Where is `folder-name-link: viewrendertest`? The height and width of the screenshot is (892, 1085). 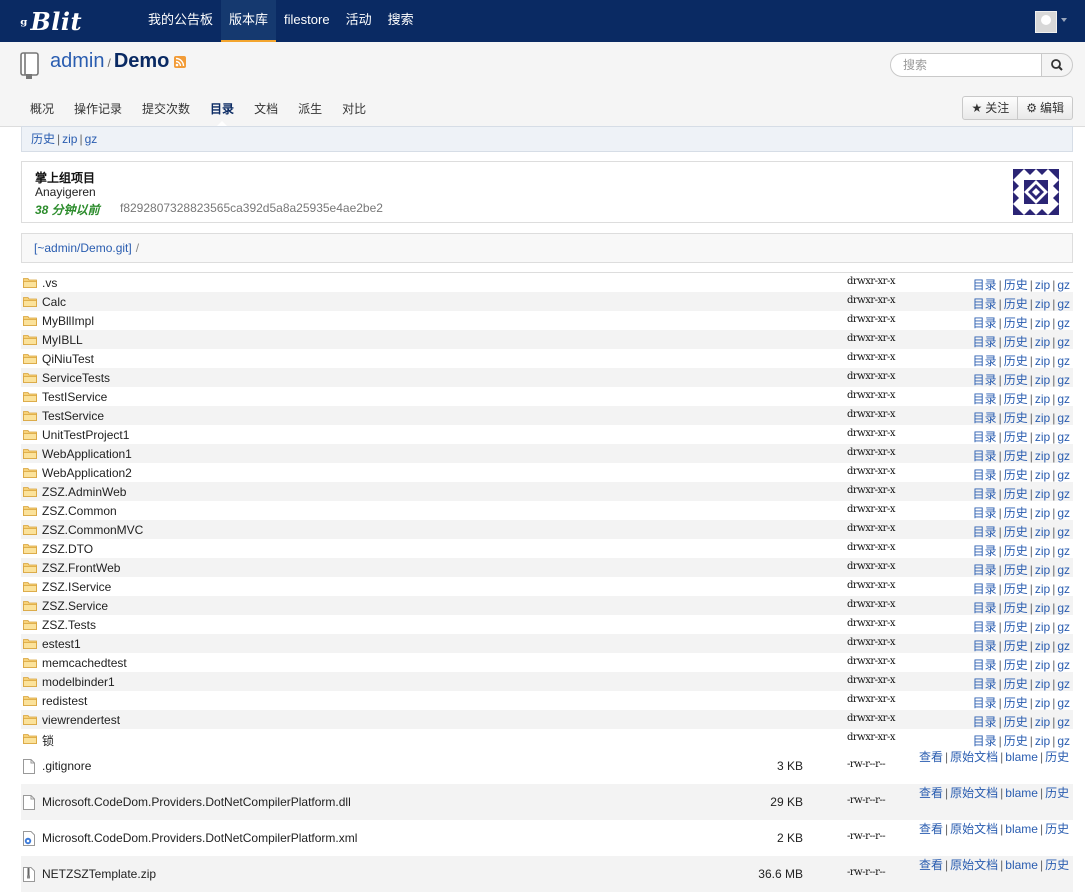 folder-name-link: viewrendertest is located at coordinates (81, 720).